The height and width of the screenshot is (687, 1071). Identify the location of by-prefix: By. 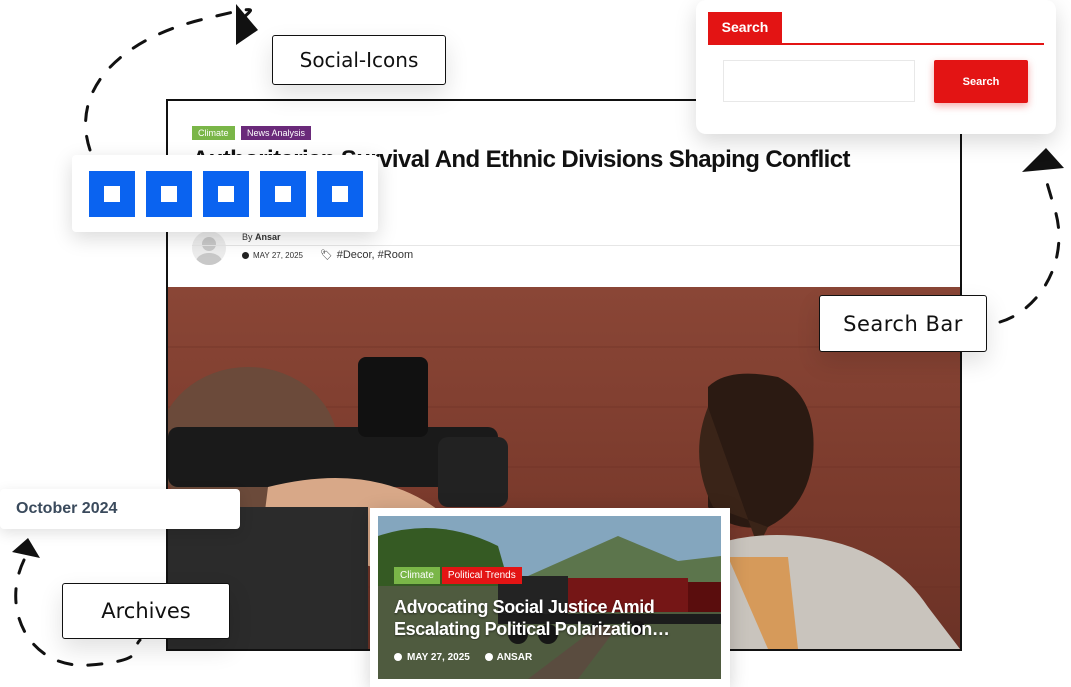
(247, 237).